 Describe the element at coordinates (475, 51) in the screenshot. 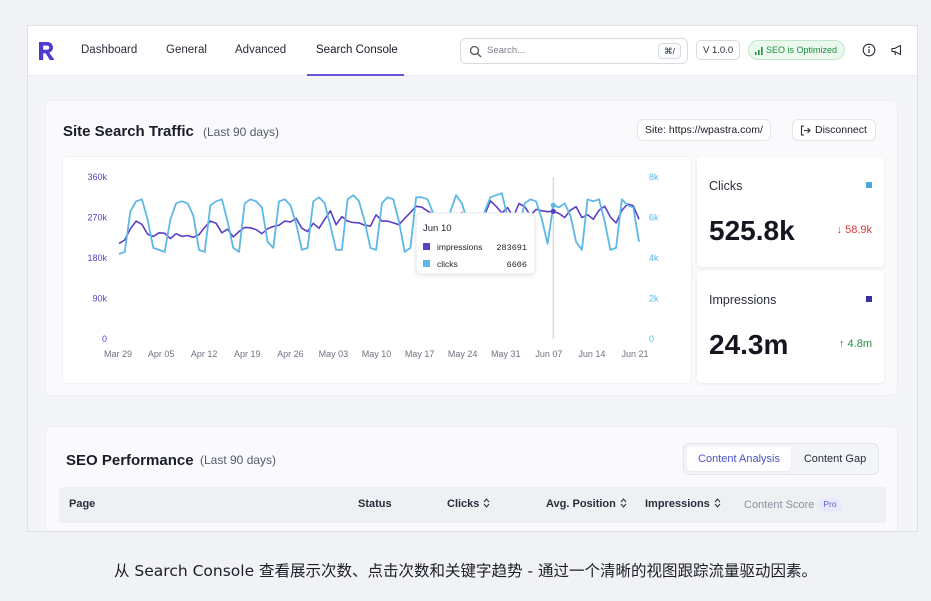

I see `search-icon` at that location.